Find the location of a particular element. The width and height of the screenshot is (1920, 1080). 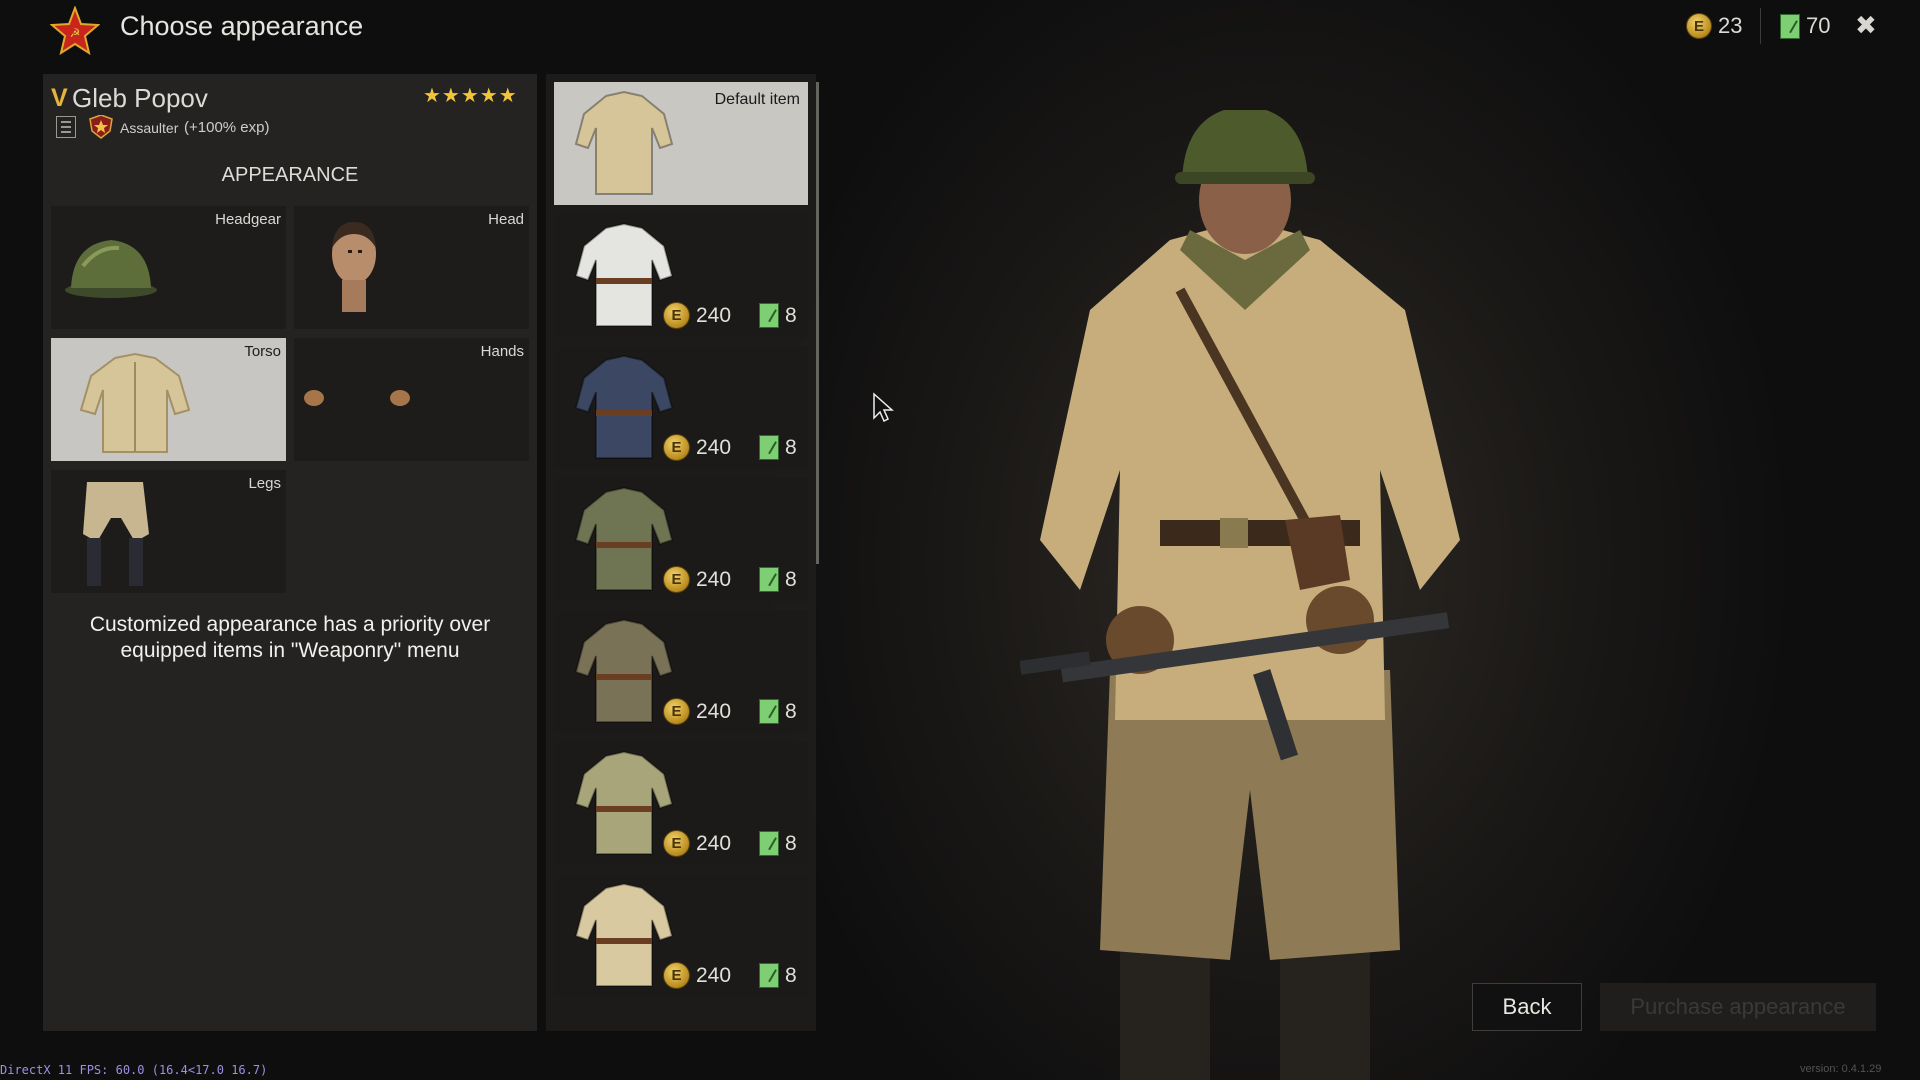

coin-balance: E 23 is located at coordinates (1714, 26).